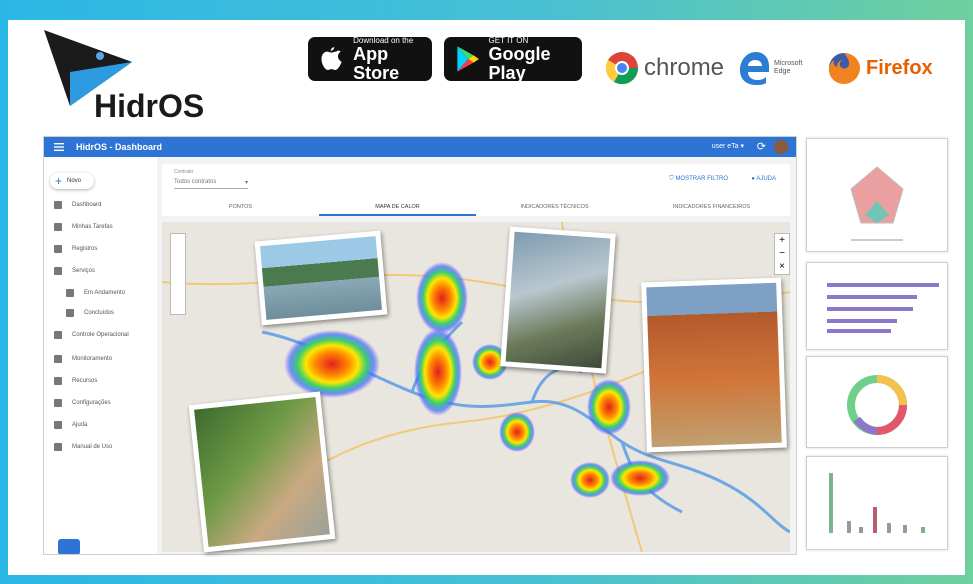 The width and height of the screenshot is (973, 584). I want to click on help-label: AJUDA, so click(766, 179).